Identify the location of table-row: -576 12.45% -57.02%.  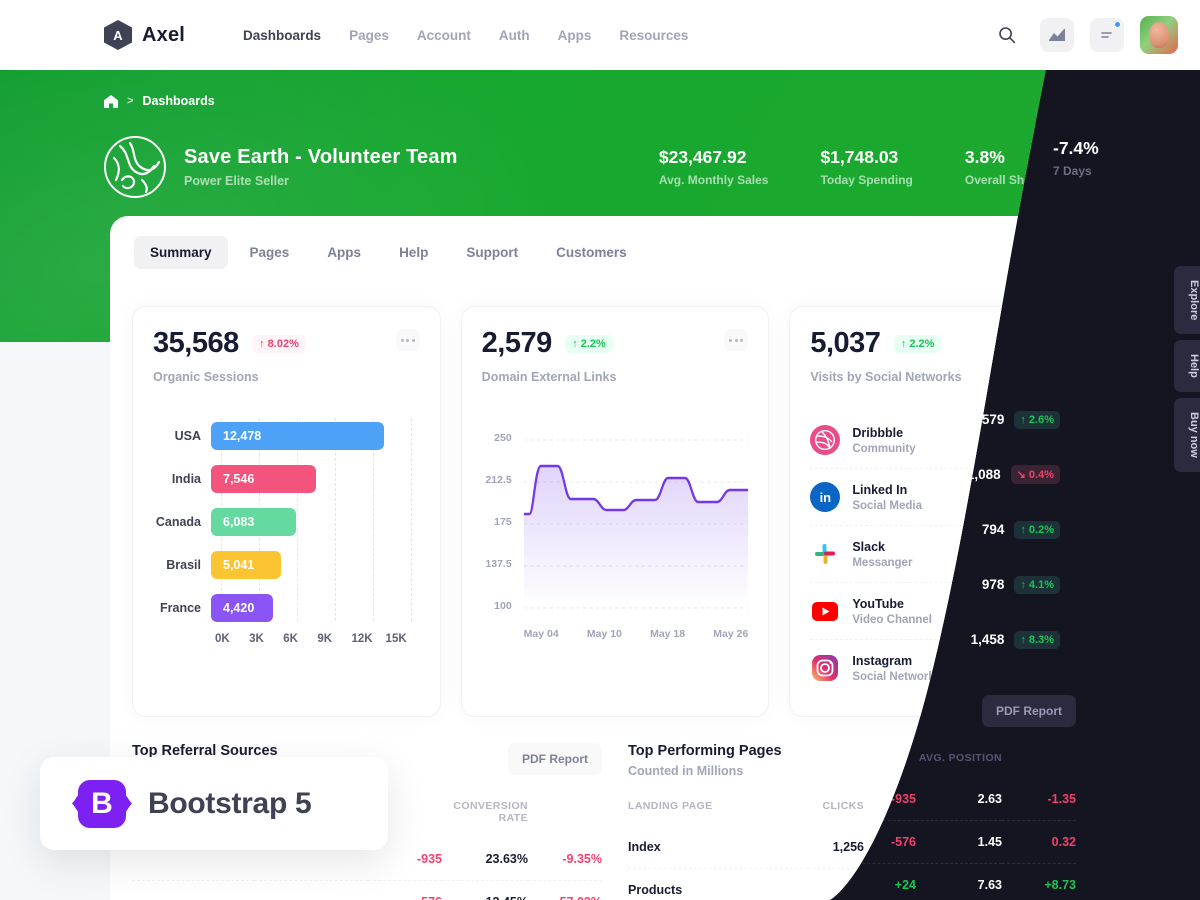
(367, 890).